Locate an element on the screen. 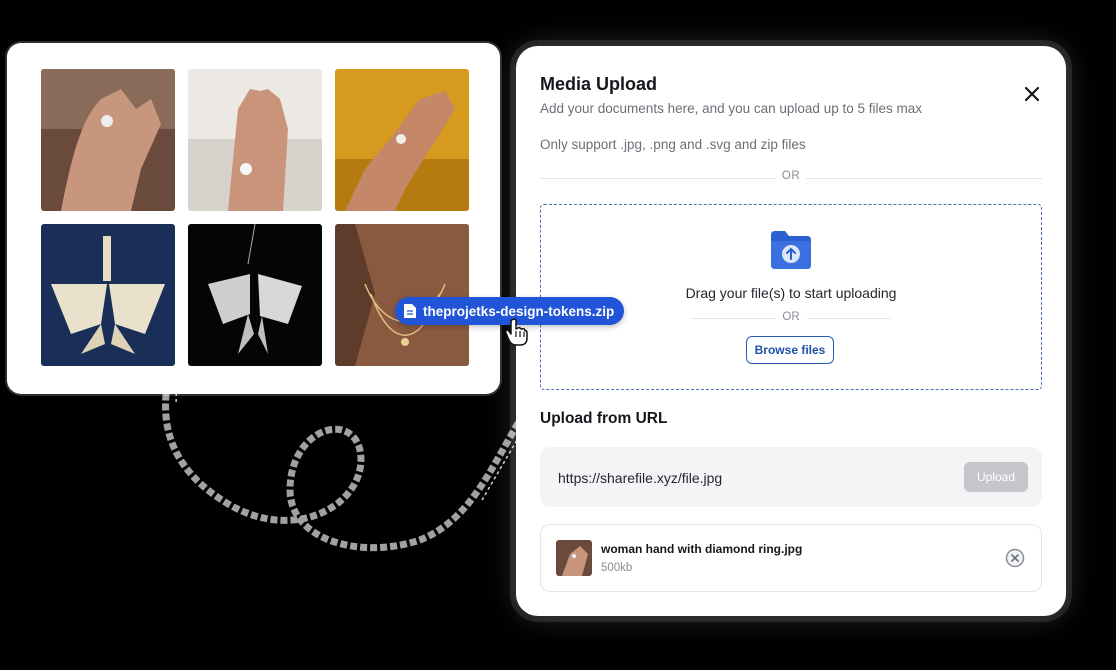 The height and width of the screenshot is (670, 1116). gallery-image-butterfly-pendant-silver is located at coordinates (255, 295).